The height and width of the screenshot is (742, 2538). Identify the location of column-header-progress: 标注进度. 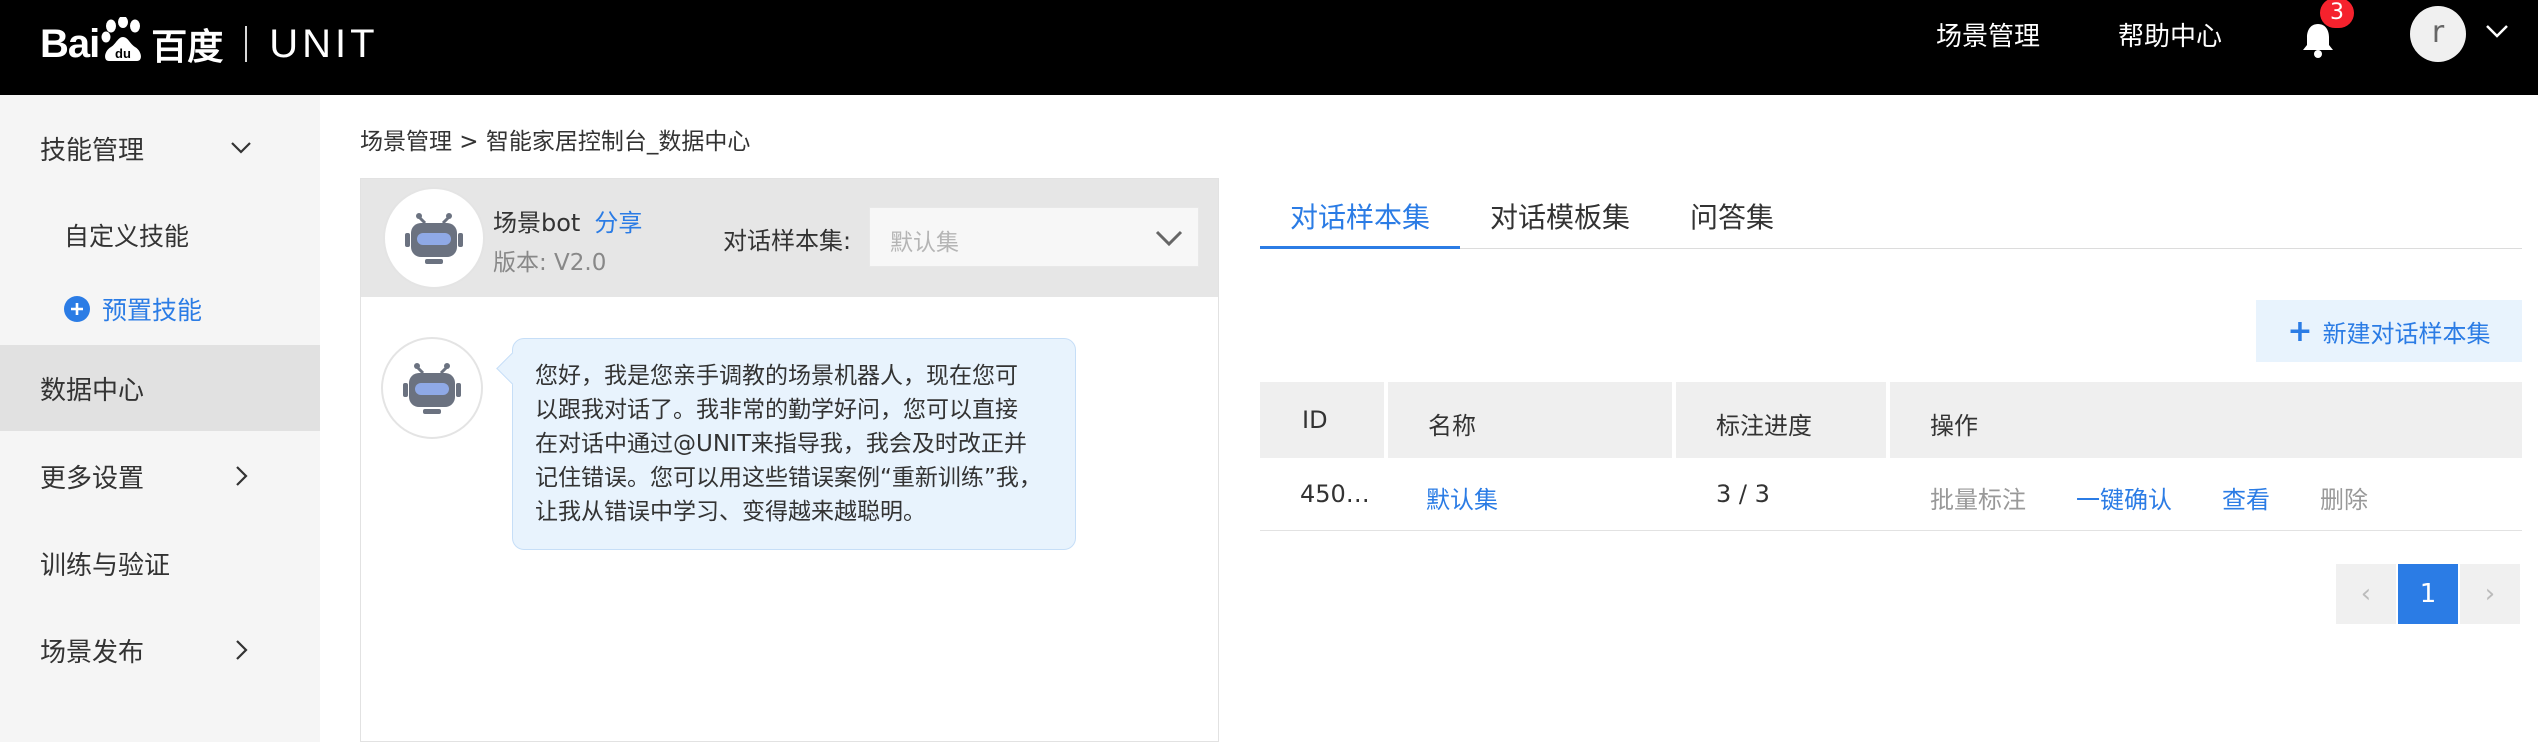
(1764, 426).